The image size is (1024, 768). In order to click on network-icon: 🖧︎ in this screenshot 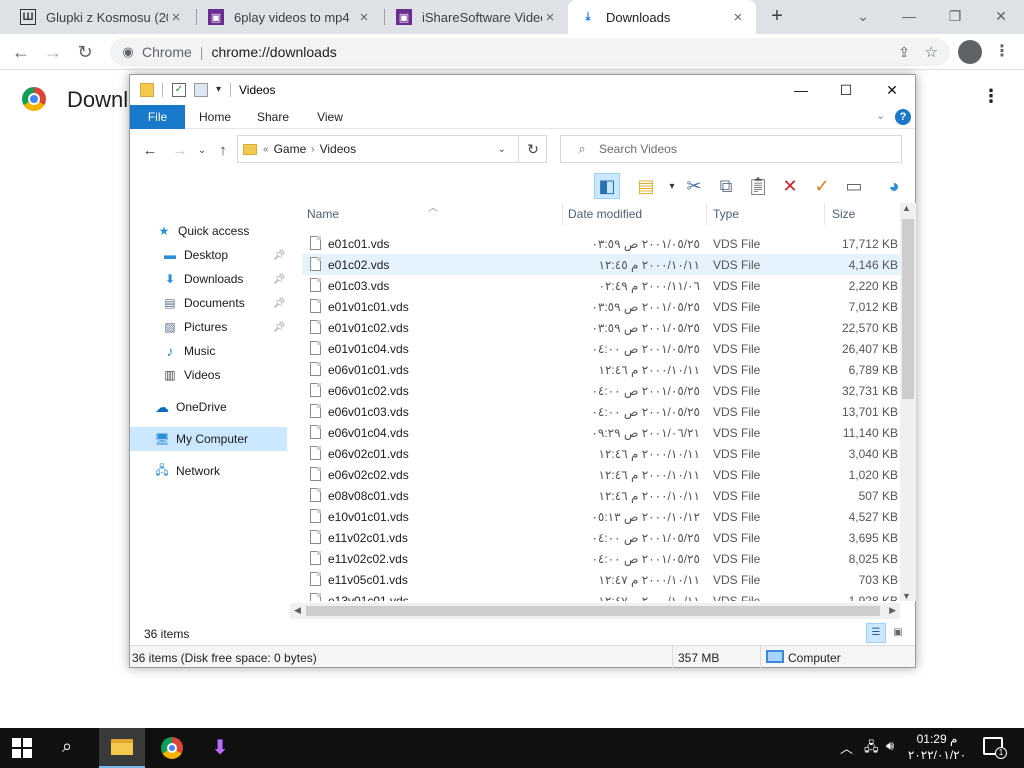, I will do `click(871, 749)`.